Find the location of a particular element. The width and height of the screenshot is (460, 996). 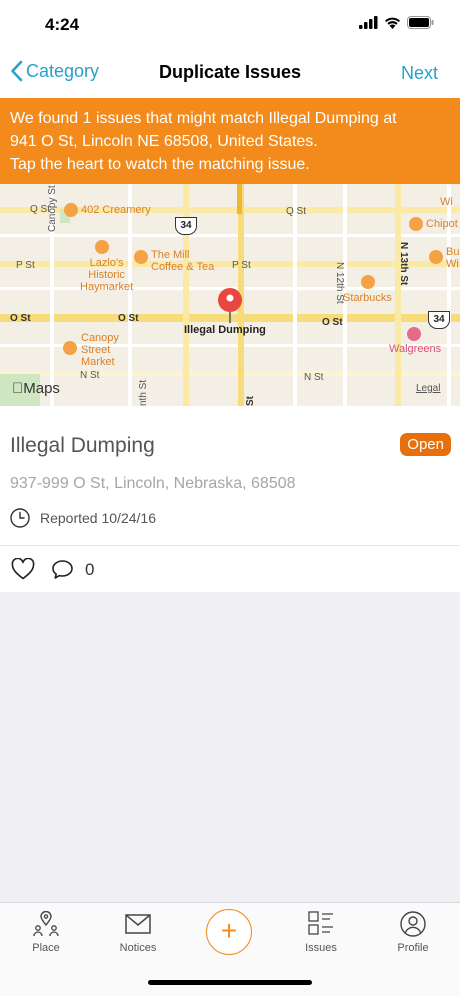

wifi-icon is located at coordinates (392, 23).